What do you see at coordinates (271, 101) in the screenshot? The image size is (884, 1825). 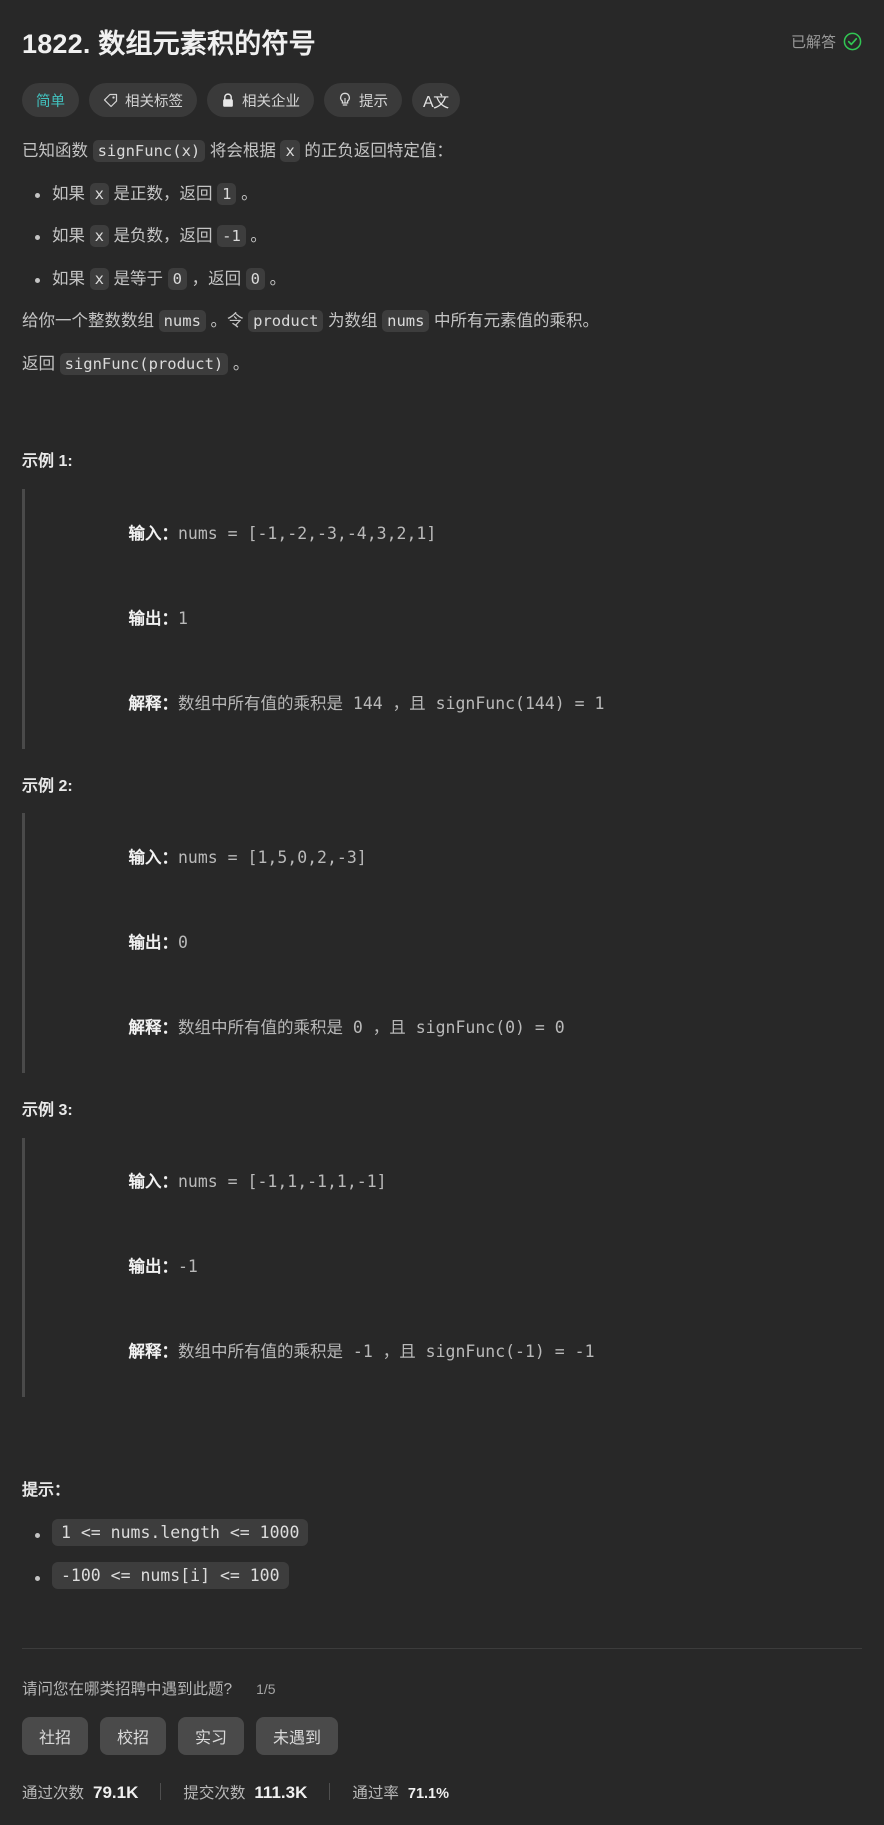 I see `related-companies-label: 相关企业` at bounding box center [271, 101].